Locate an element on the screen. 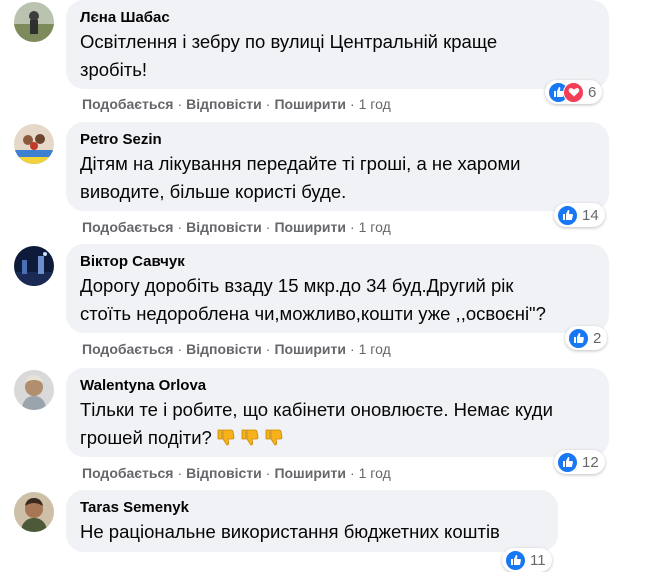 The image size is (654, 572). reaction-count: 11 is located at coordinates (538, 560).